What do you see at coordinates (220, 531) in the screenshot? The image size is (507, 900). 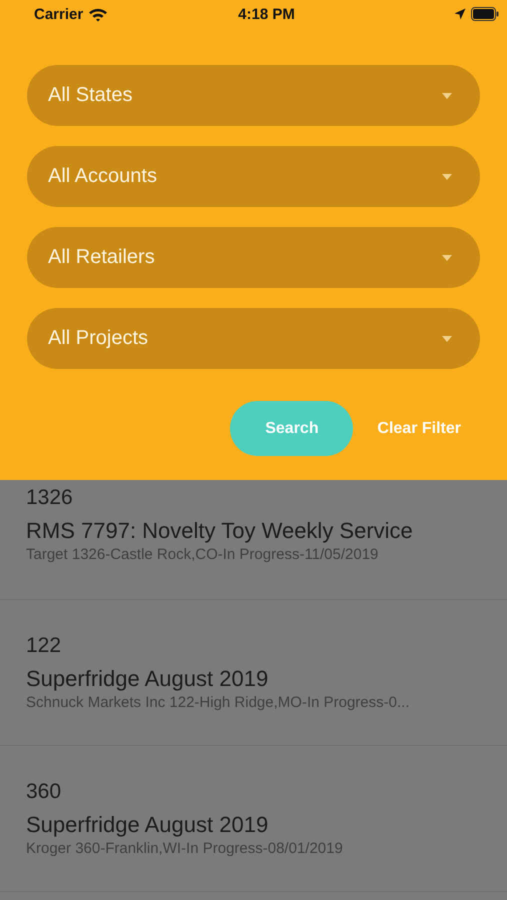 I see `project-title: RMS 7797: Novelty Toy Weekly Service` at bounding box center [220, 531].